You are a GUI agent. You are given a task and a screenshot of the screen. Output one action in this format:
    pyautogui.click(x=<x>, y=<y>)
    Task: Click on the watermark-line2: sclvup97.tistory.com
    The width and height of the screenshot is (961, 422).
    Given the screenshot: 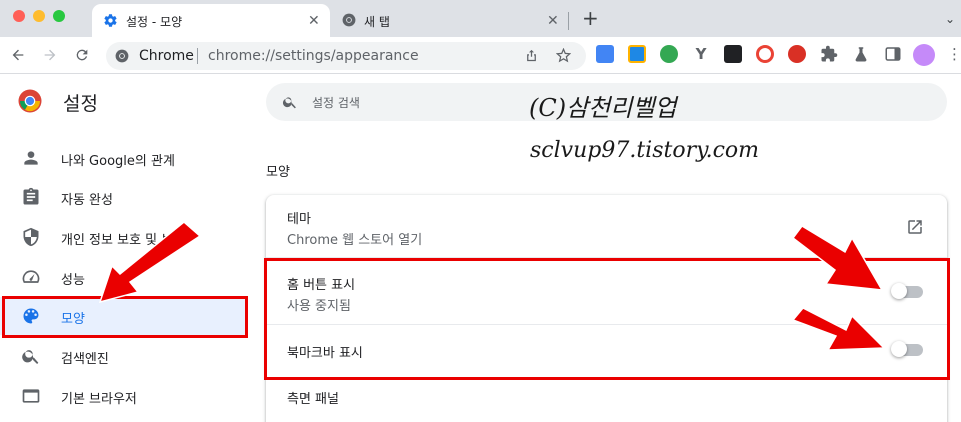 What is the action you would take?
    pyautogui.click(x=645, y=150)
    